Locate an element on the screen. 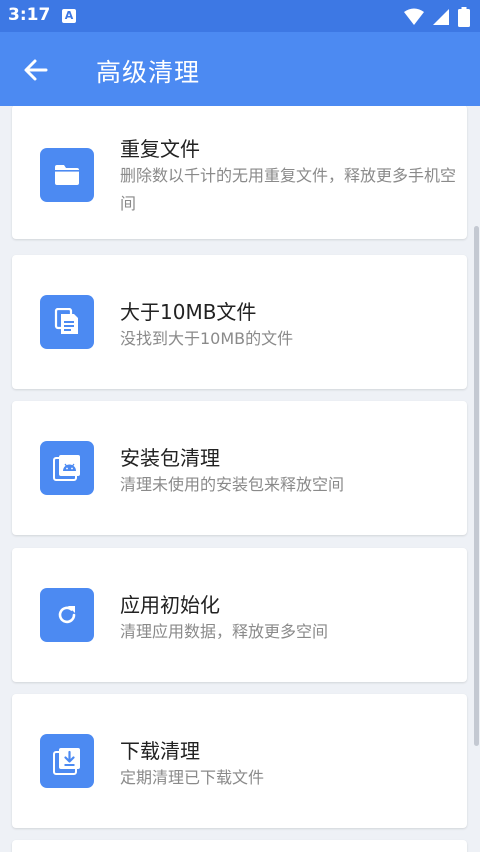 Image resolution: width=480 pixels, height=852 pixels. app-bar: 高级清理 is located at coordinates (240, 69).